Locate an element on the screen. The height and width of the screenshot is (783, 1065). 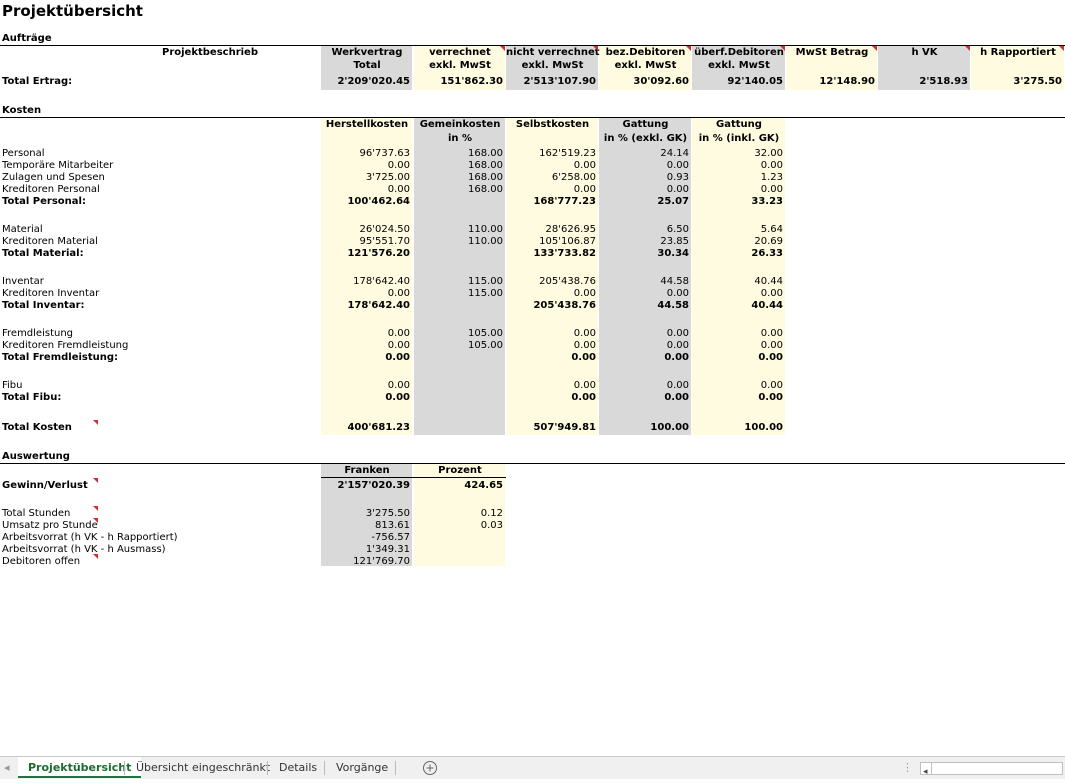
table-cell: 6'258.00 is located at coordinates (551, 178).